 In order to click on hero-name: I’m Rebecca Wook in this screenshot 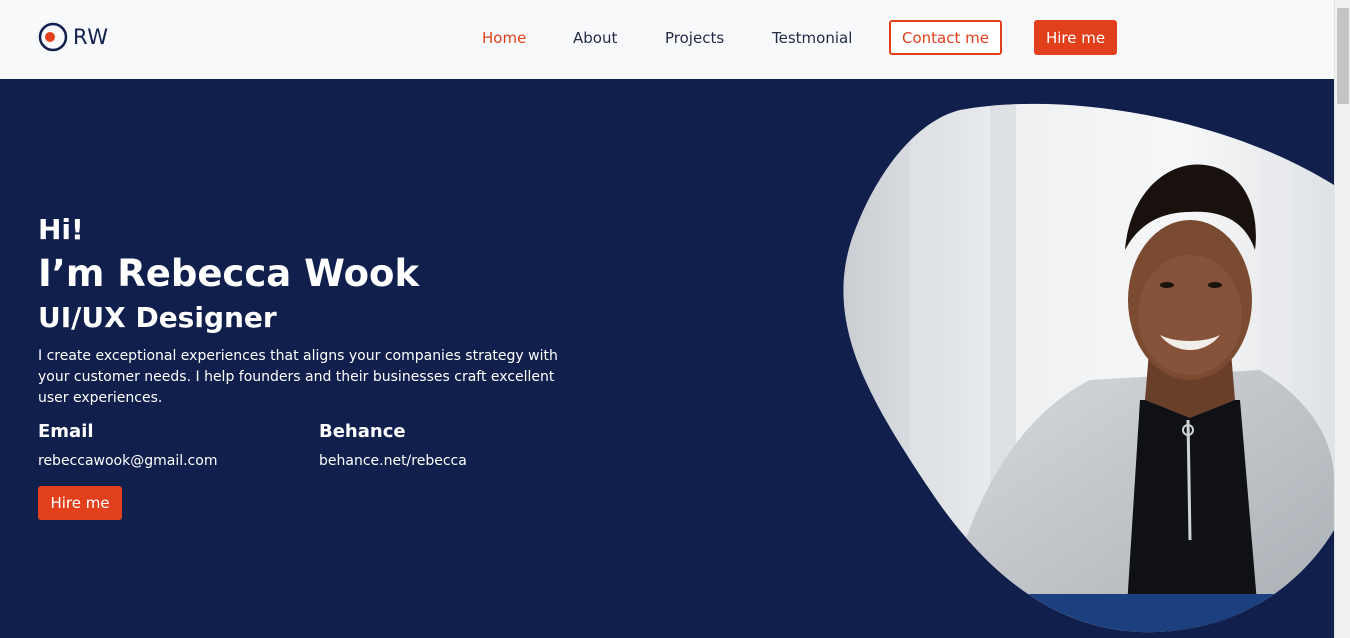, I will do `click(229, 273)`.